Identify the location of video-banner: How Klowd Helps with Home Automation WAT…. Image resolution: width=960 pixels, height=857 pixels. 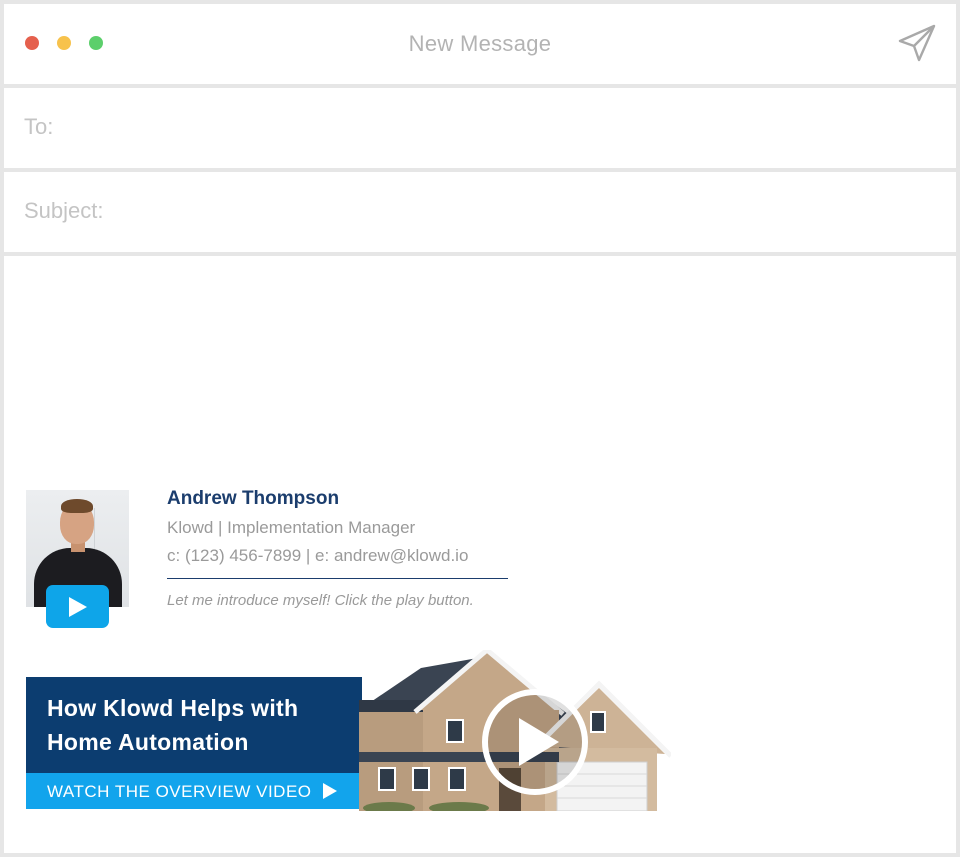
(194, 743).